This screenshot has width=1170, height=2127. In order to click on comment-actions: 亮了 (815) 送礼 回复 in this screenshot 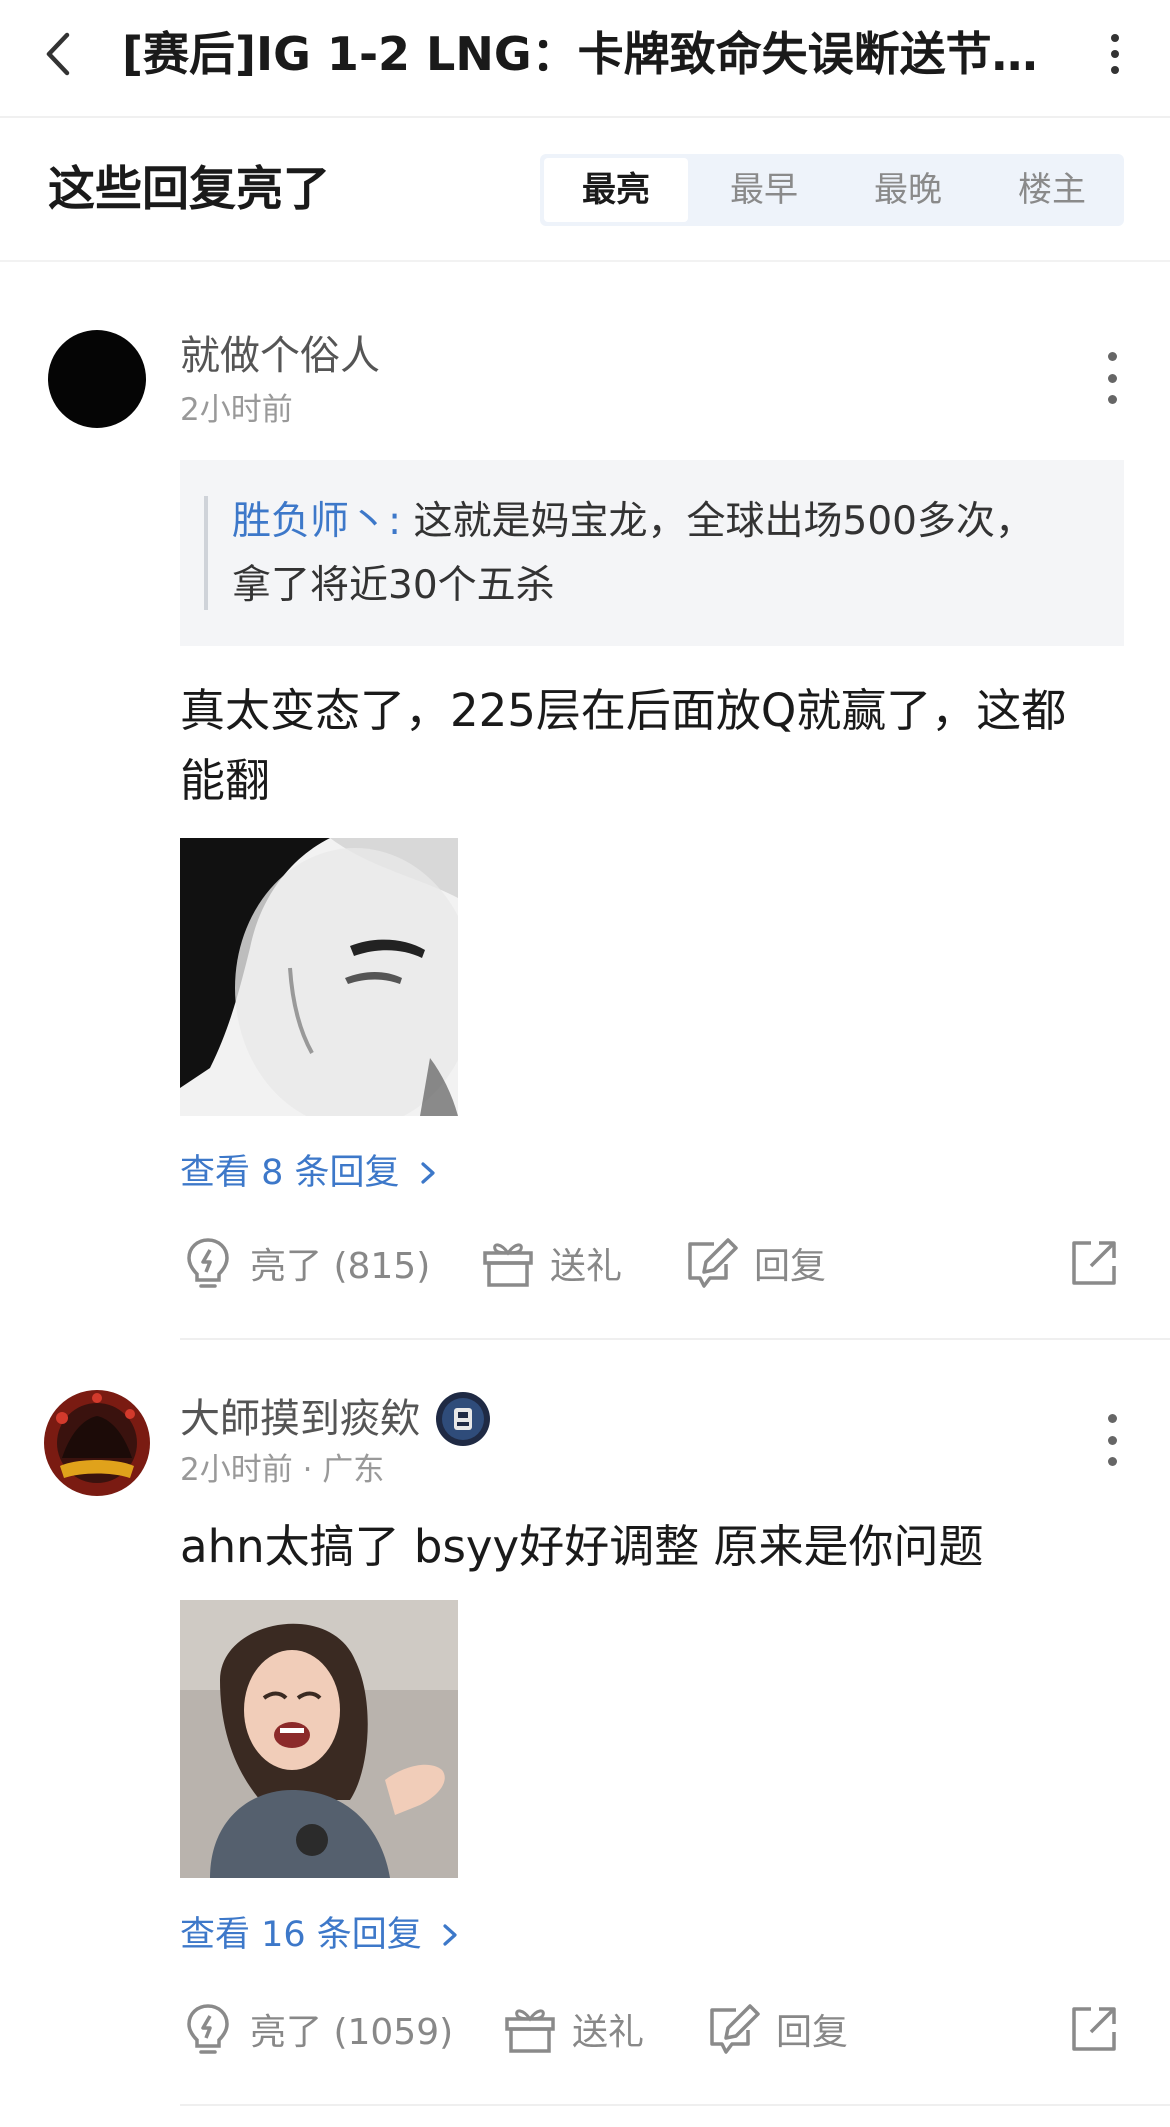, I will do `click(652, 1263)`.